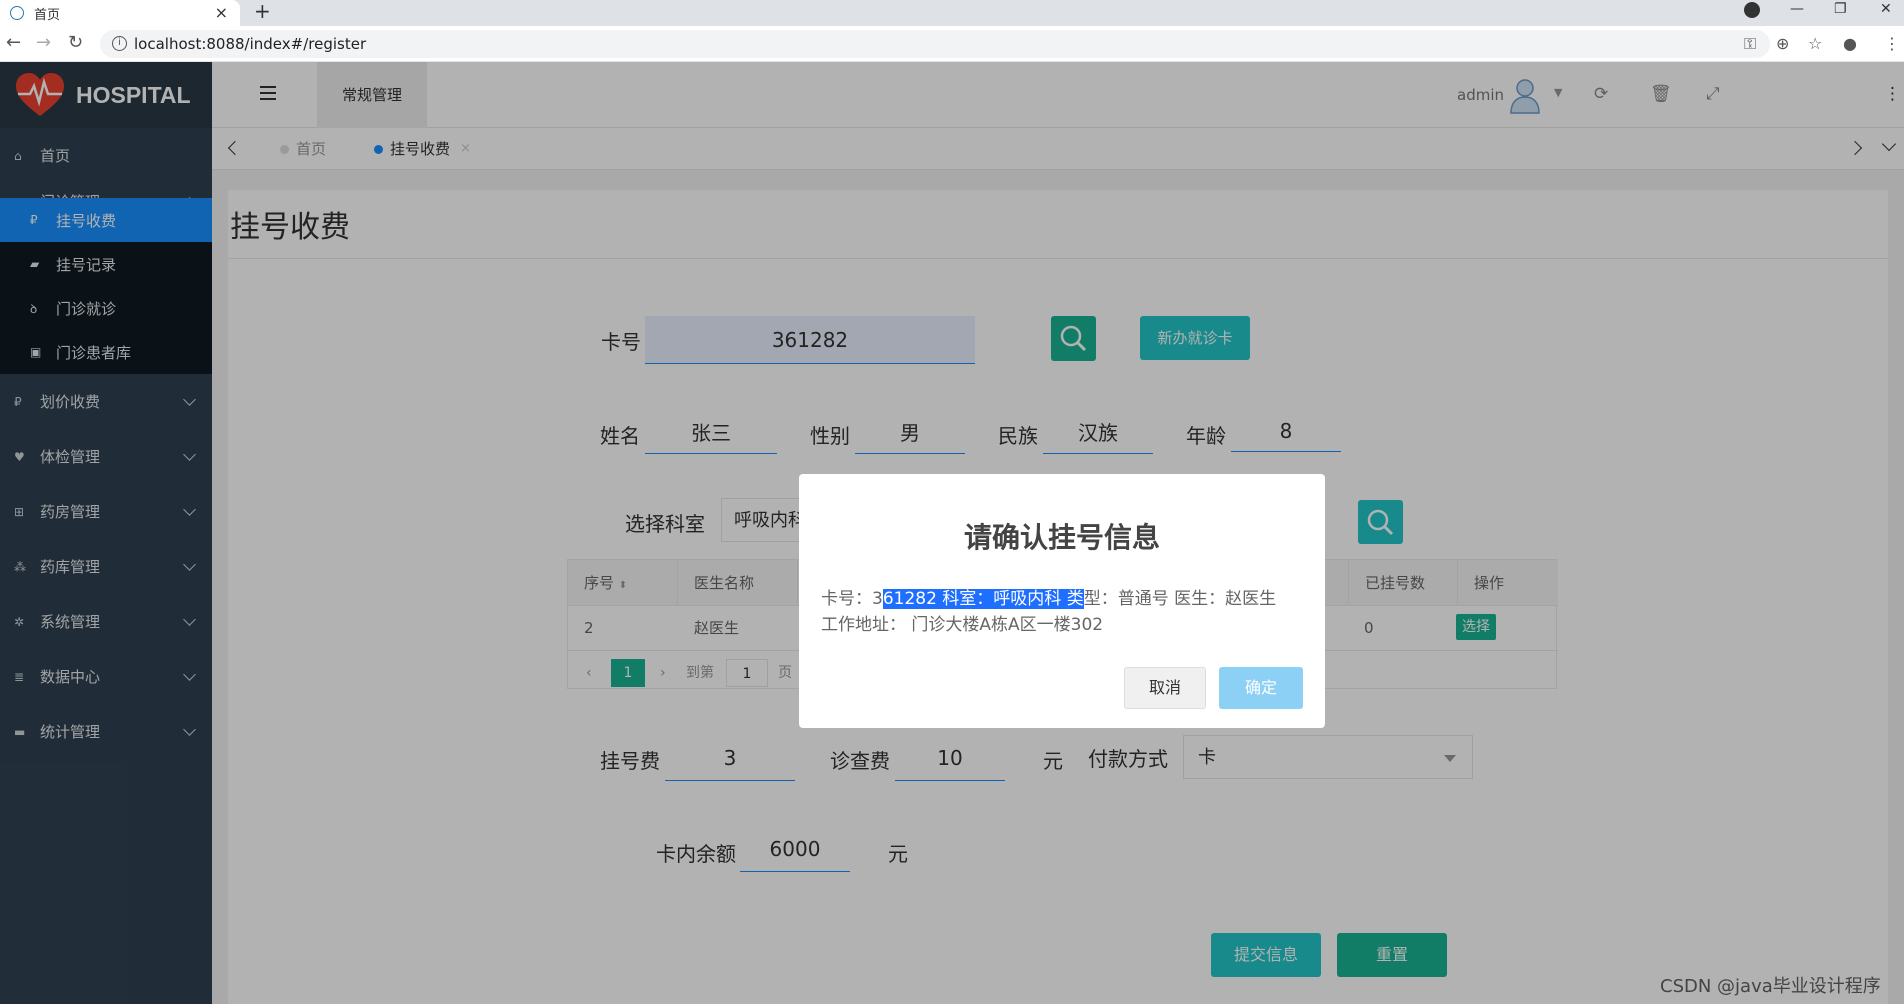  I want to click on watermark: CSDN @java毕业设计程序, so click(1770, 986).